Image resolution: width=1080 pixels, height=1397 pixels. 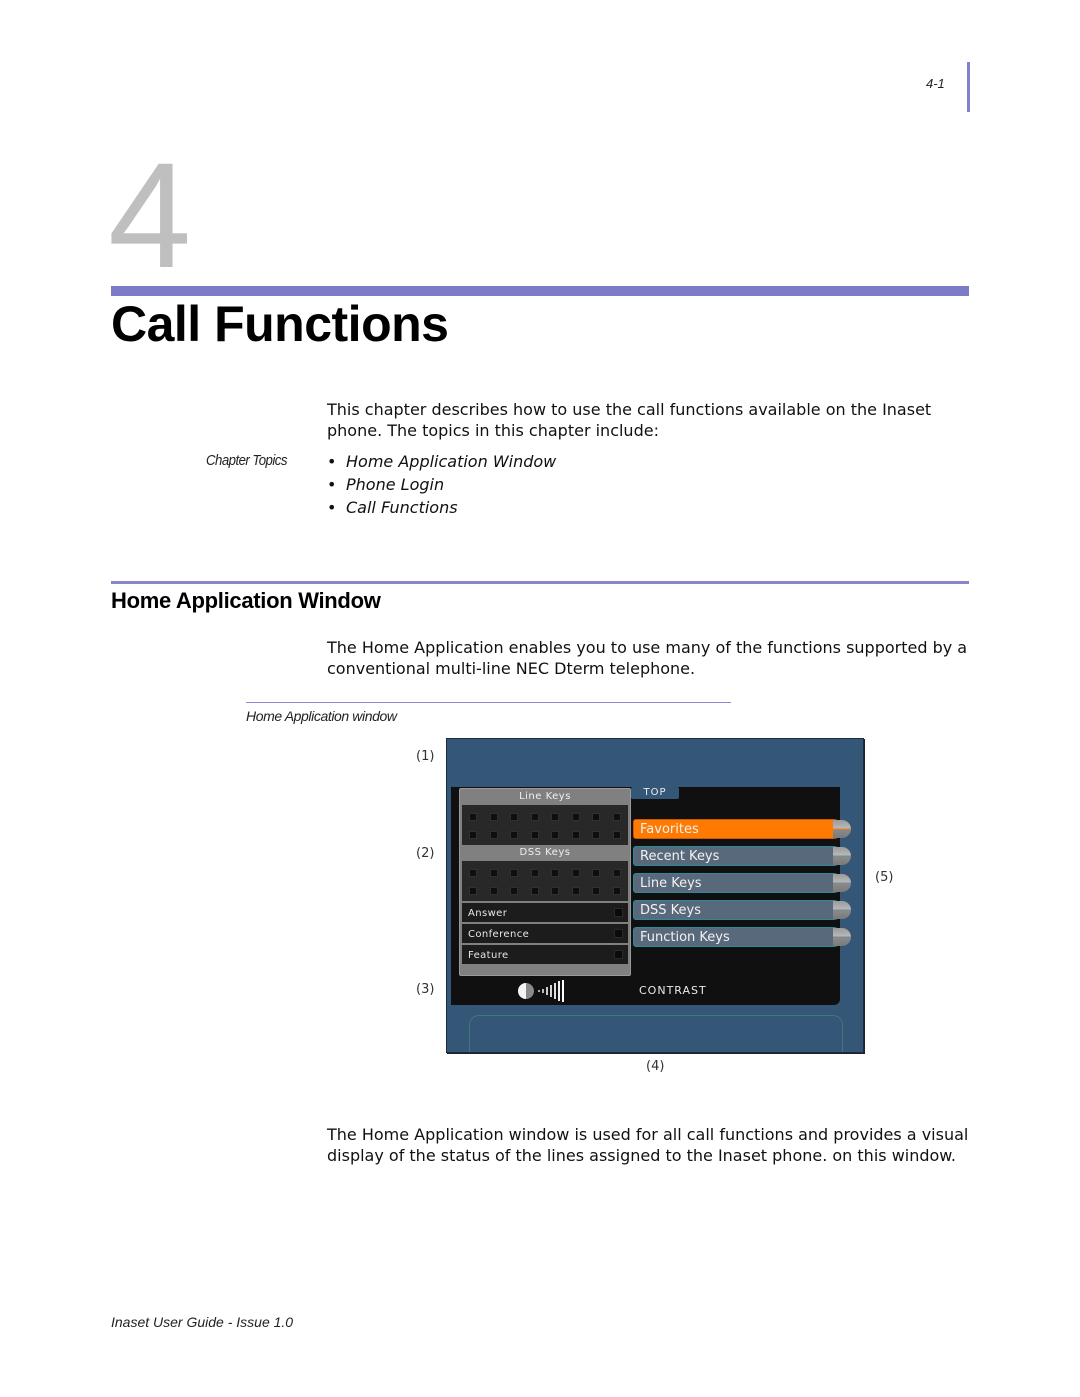 I want to click on callout-2: (2), so click(x=425, y=853).